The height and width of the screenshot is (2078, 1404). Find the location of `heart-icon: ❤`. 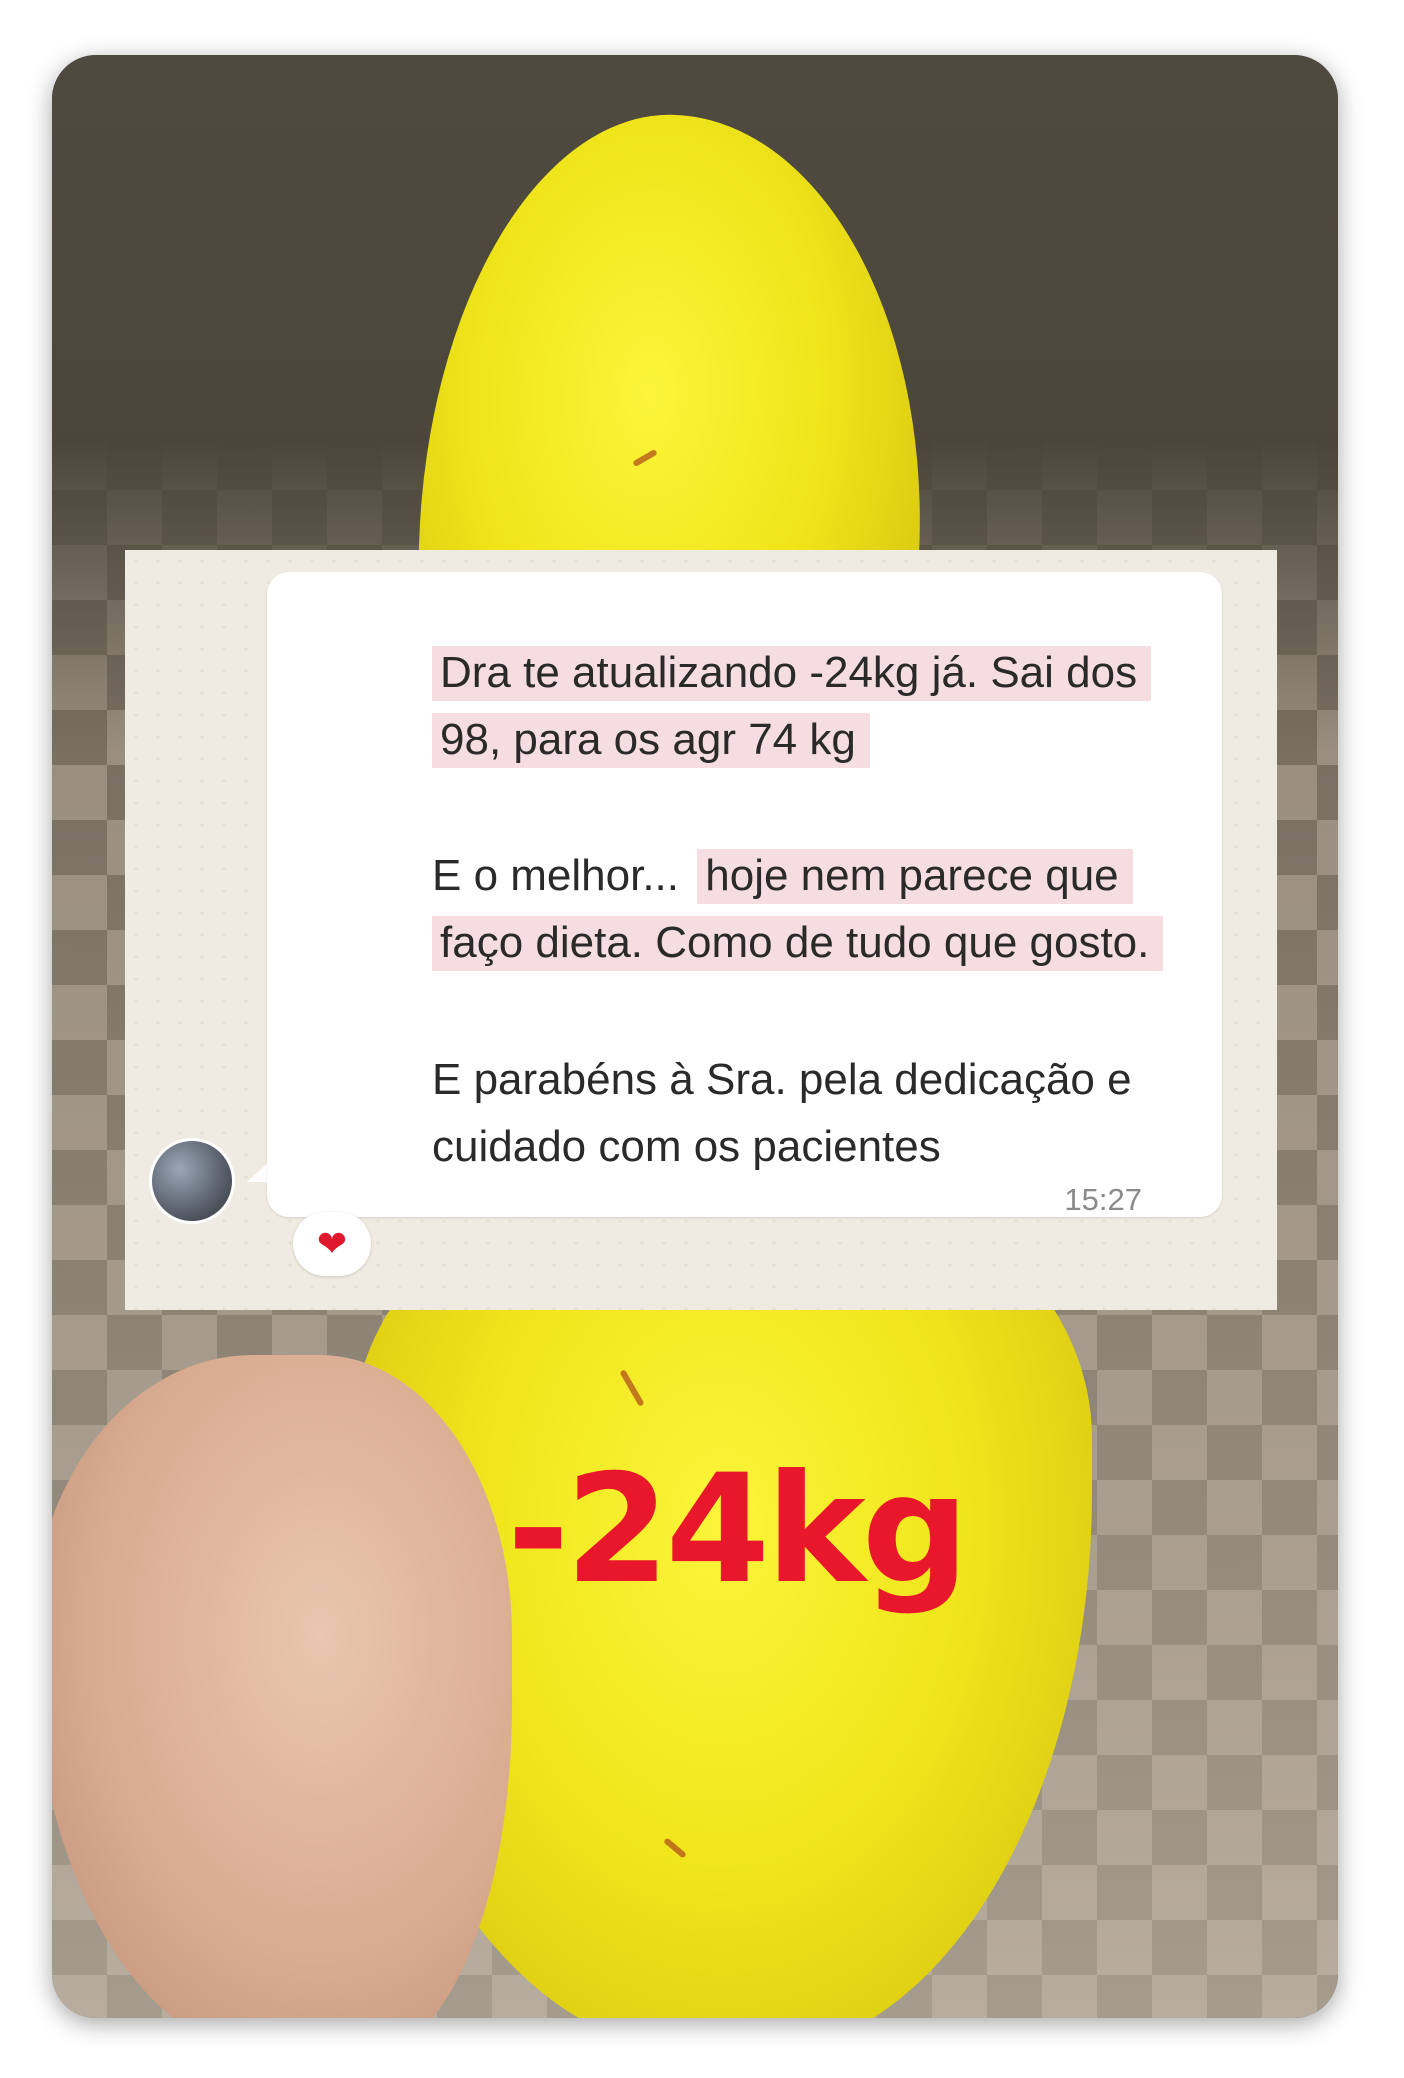

heart-icon: ❤ is located at coordinates (332, 1244).